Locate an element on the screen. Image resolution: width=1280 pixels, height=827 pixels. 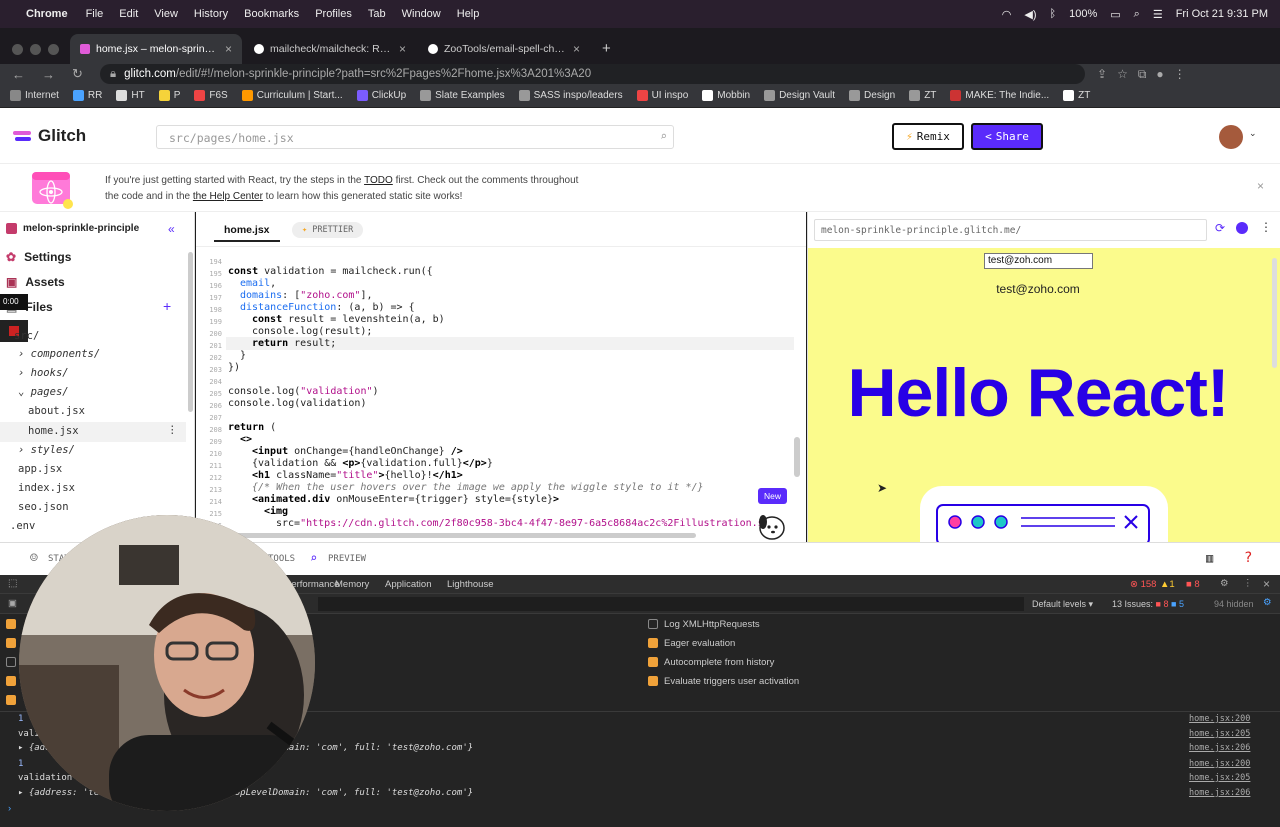
menu-bookmarks: Bookmarks is located at coordinates (271, 14).